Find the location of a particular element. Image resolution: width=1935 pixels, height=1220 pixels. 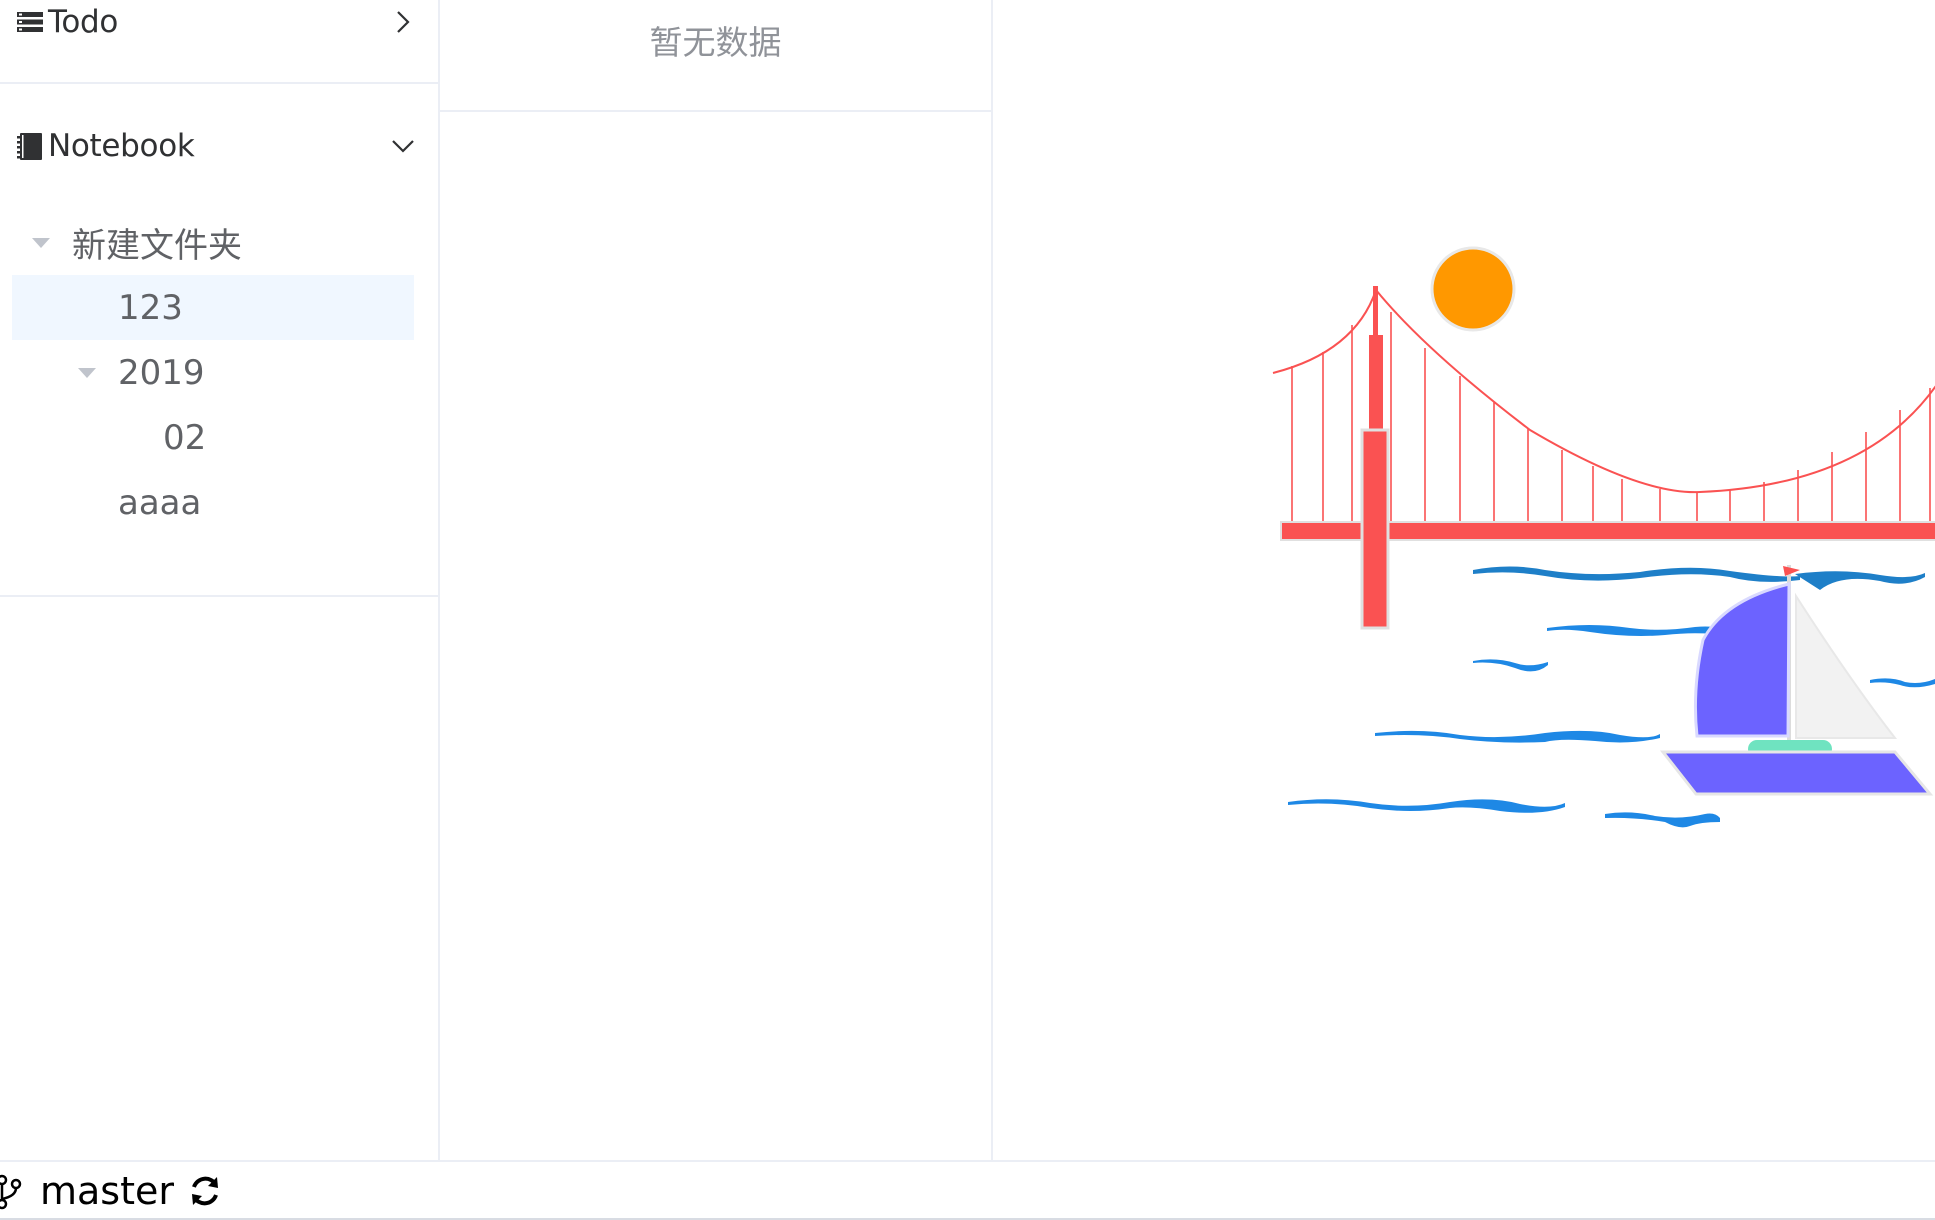

tree-node-label: 新建文件夹 is located at coordinates (157, 246).